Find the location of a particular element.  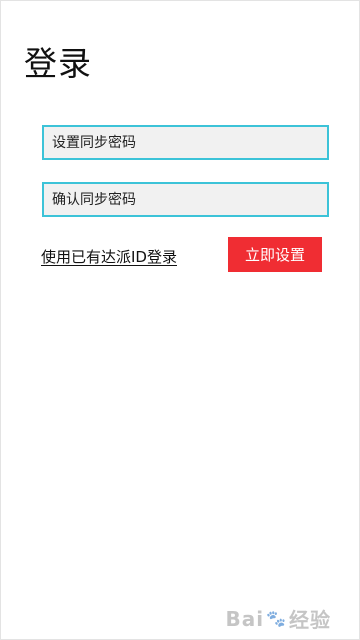

baidu-jingyan-watermark: Bai 🐾 经验 is located at coordinates (278, 618).